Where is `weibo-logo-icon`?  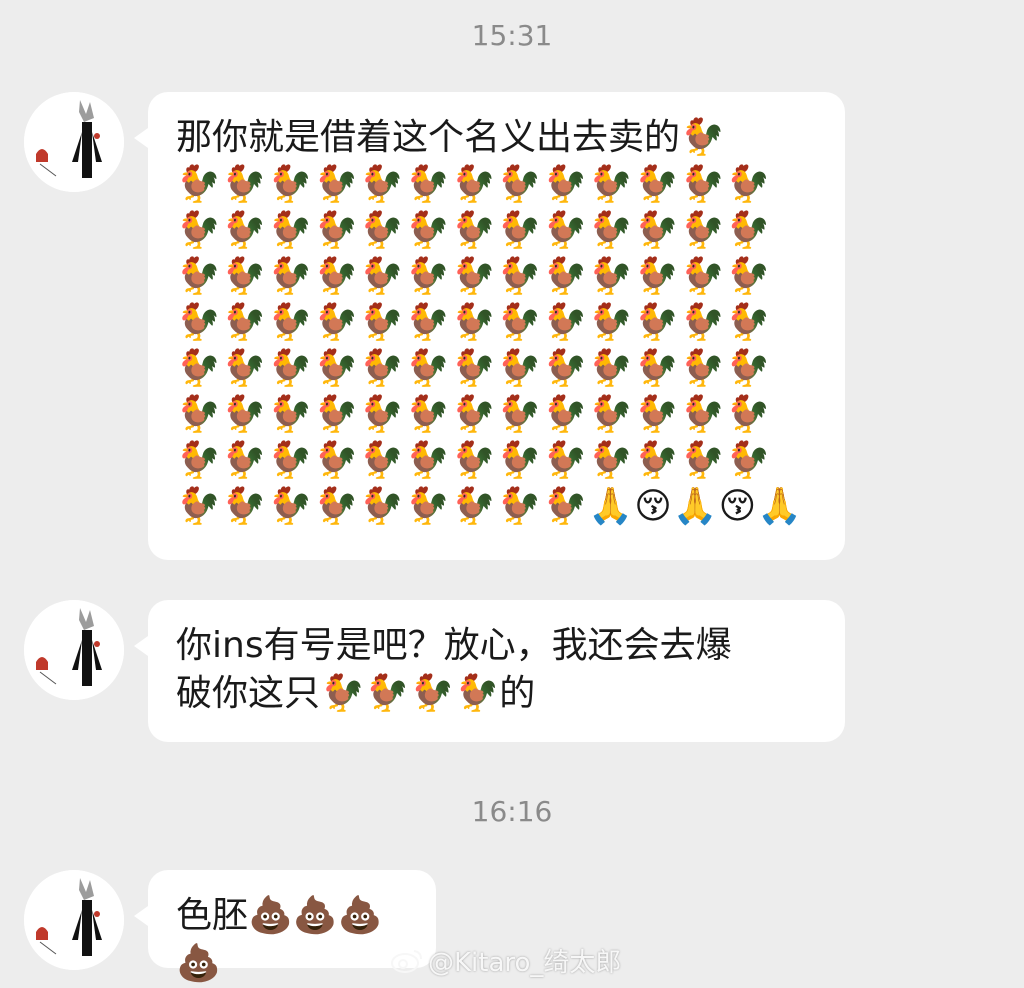
weibo-logo-icon is located at coordinates (407, 963).